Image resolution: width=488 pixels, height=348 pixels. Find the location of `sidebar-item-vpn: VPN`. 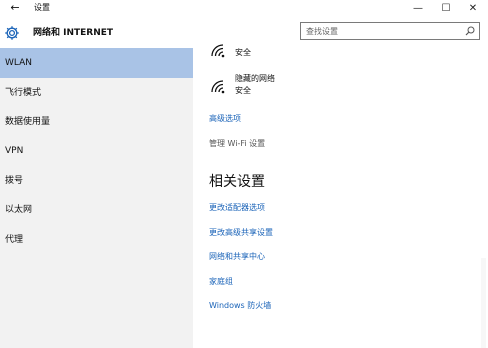

sidebar-item-vpn: VPN is located at coordinates (96, 151).